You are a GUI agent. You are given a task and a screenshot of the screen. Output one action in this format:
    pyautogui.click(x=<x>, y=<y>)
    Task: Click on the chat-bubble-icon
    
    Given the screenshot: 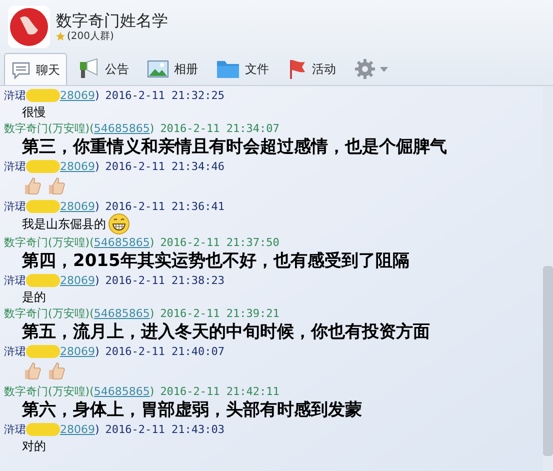 What is the action you would take?
    pyautogui.click(x=21, y=70)
    